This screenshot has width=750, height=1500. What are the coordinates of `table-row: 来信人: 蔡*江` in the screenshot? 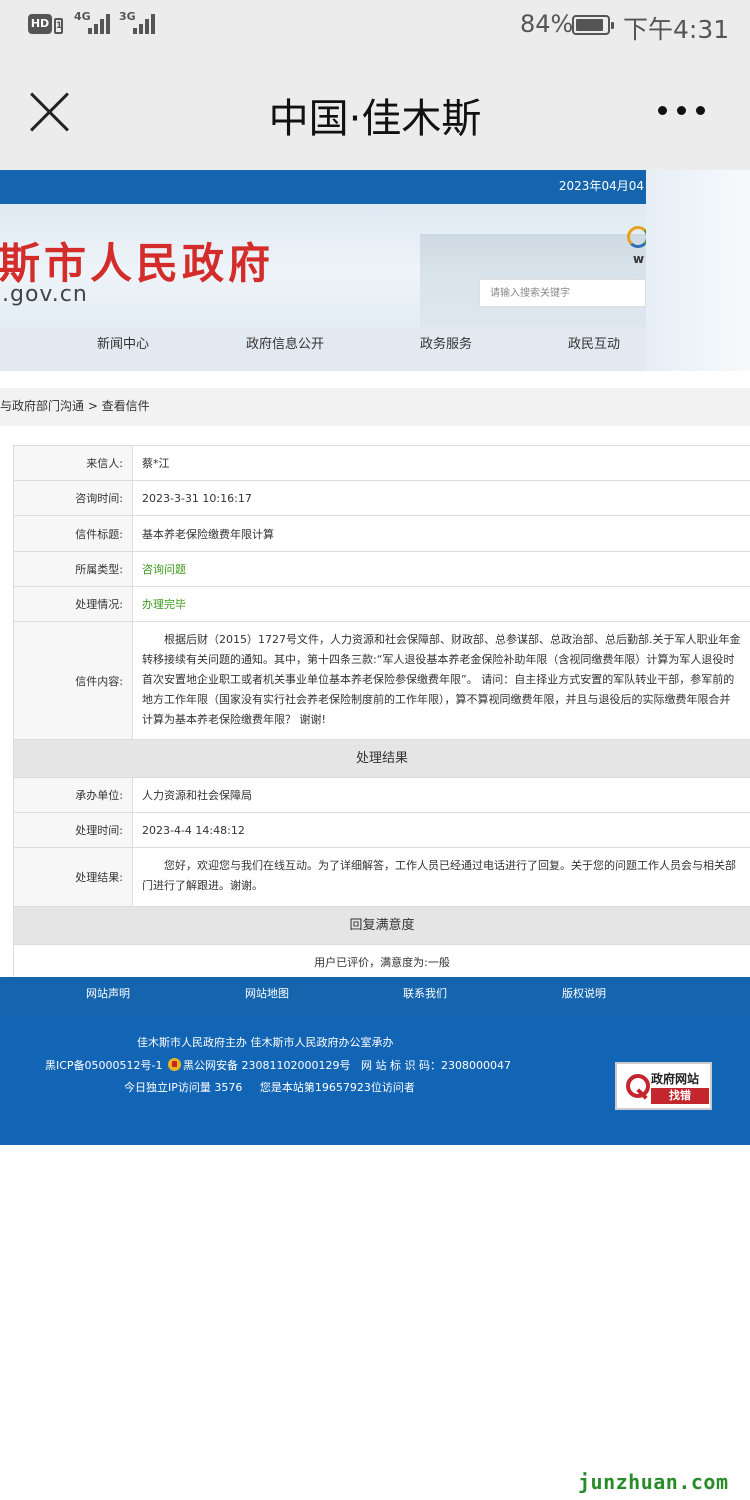 It's located at (382, 463).